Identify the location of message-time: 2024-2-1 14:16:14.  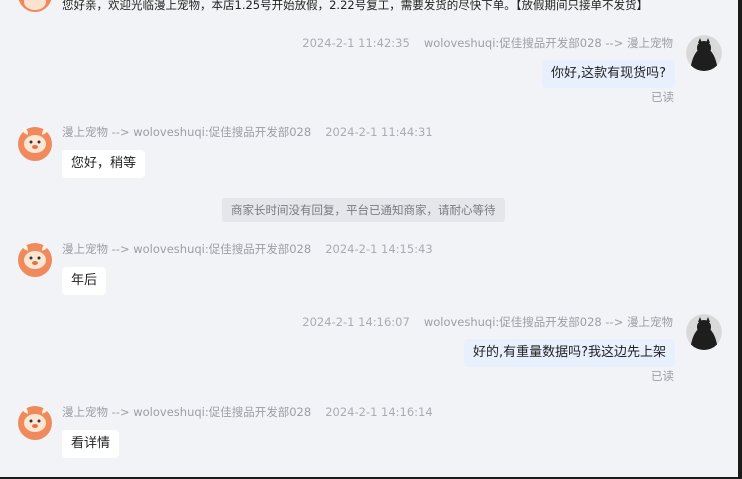
(379, 412).